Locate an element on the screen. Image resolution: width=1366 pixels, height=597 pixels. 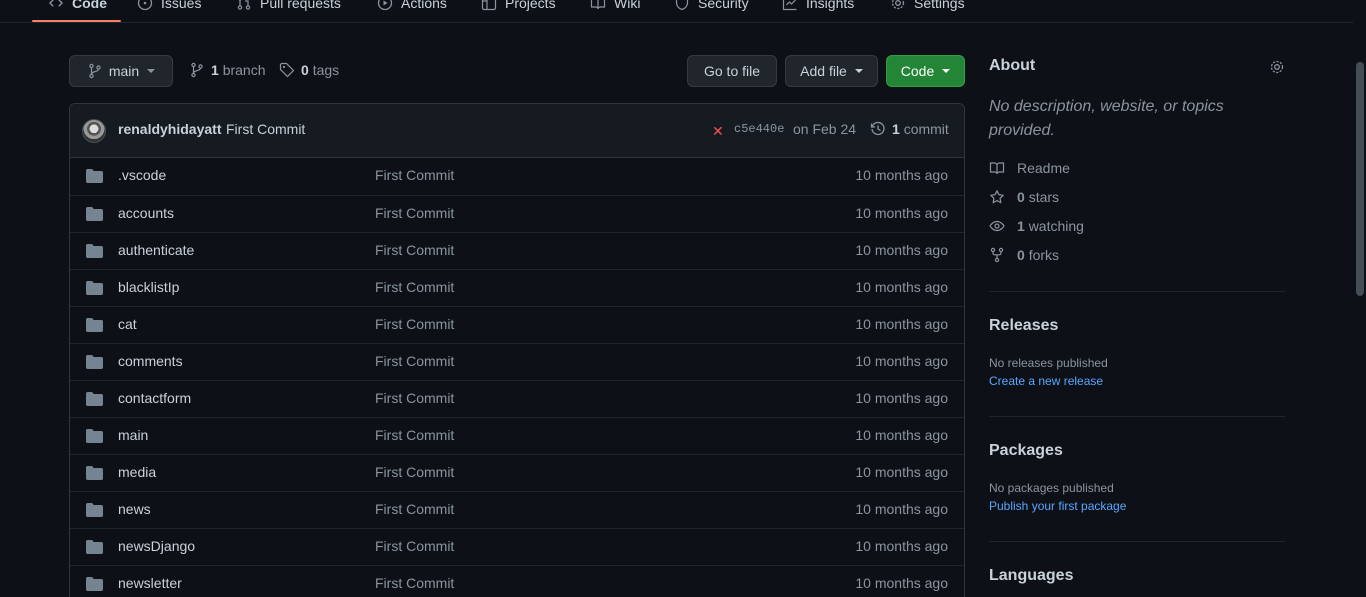
file-name-link: contactform is located at coordinates (154, 398).